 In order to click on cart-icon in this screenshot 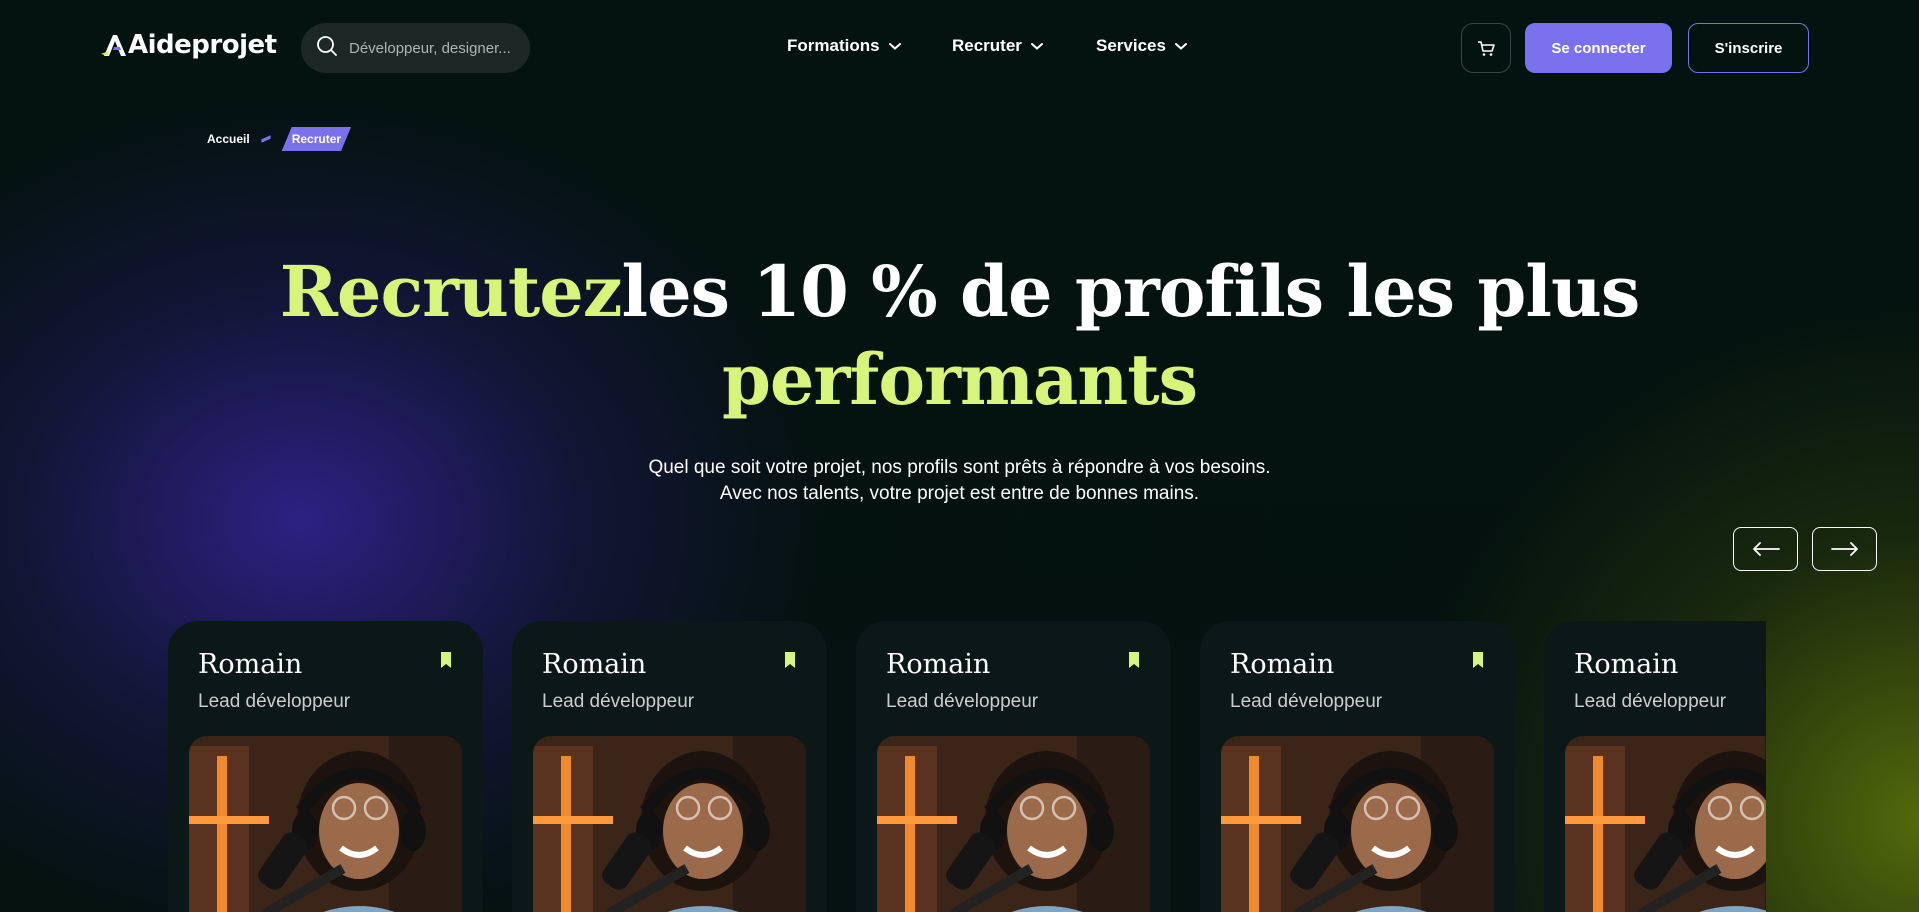, I will do `click(1486, 48)`.